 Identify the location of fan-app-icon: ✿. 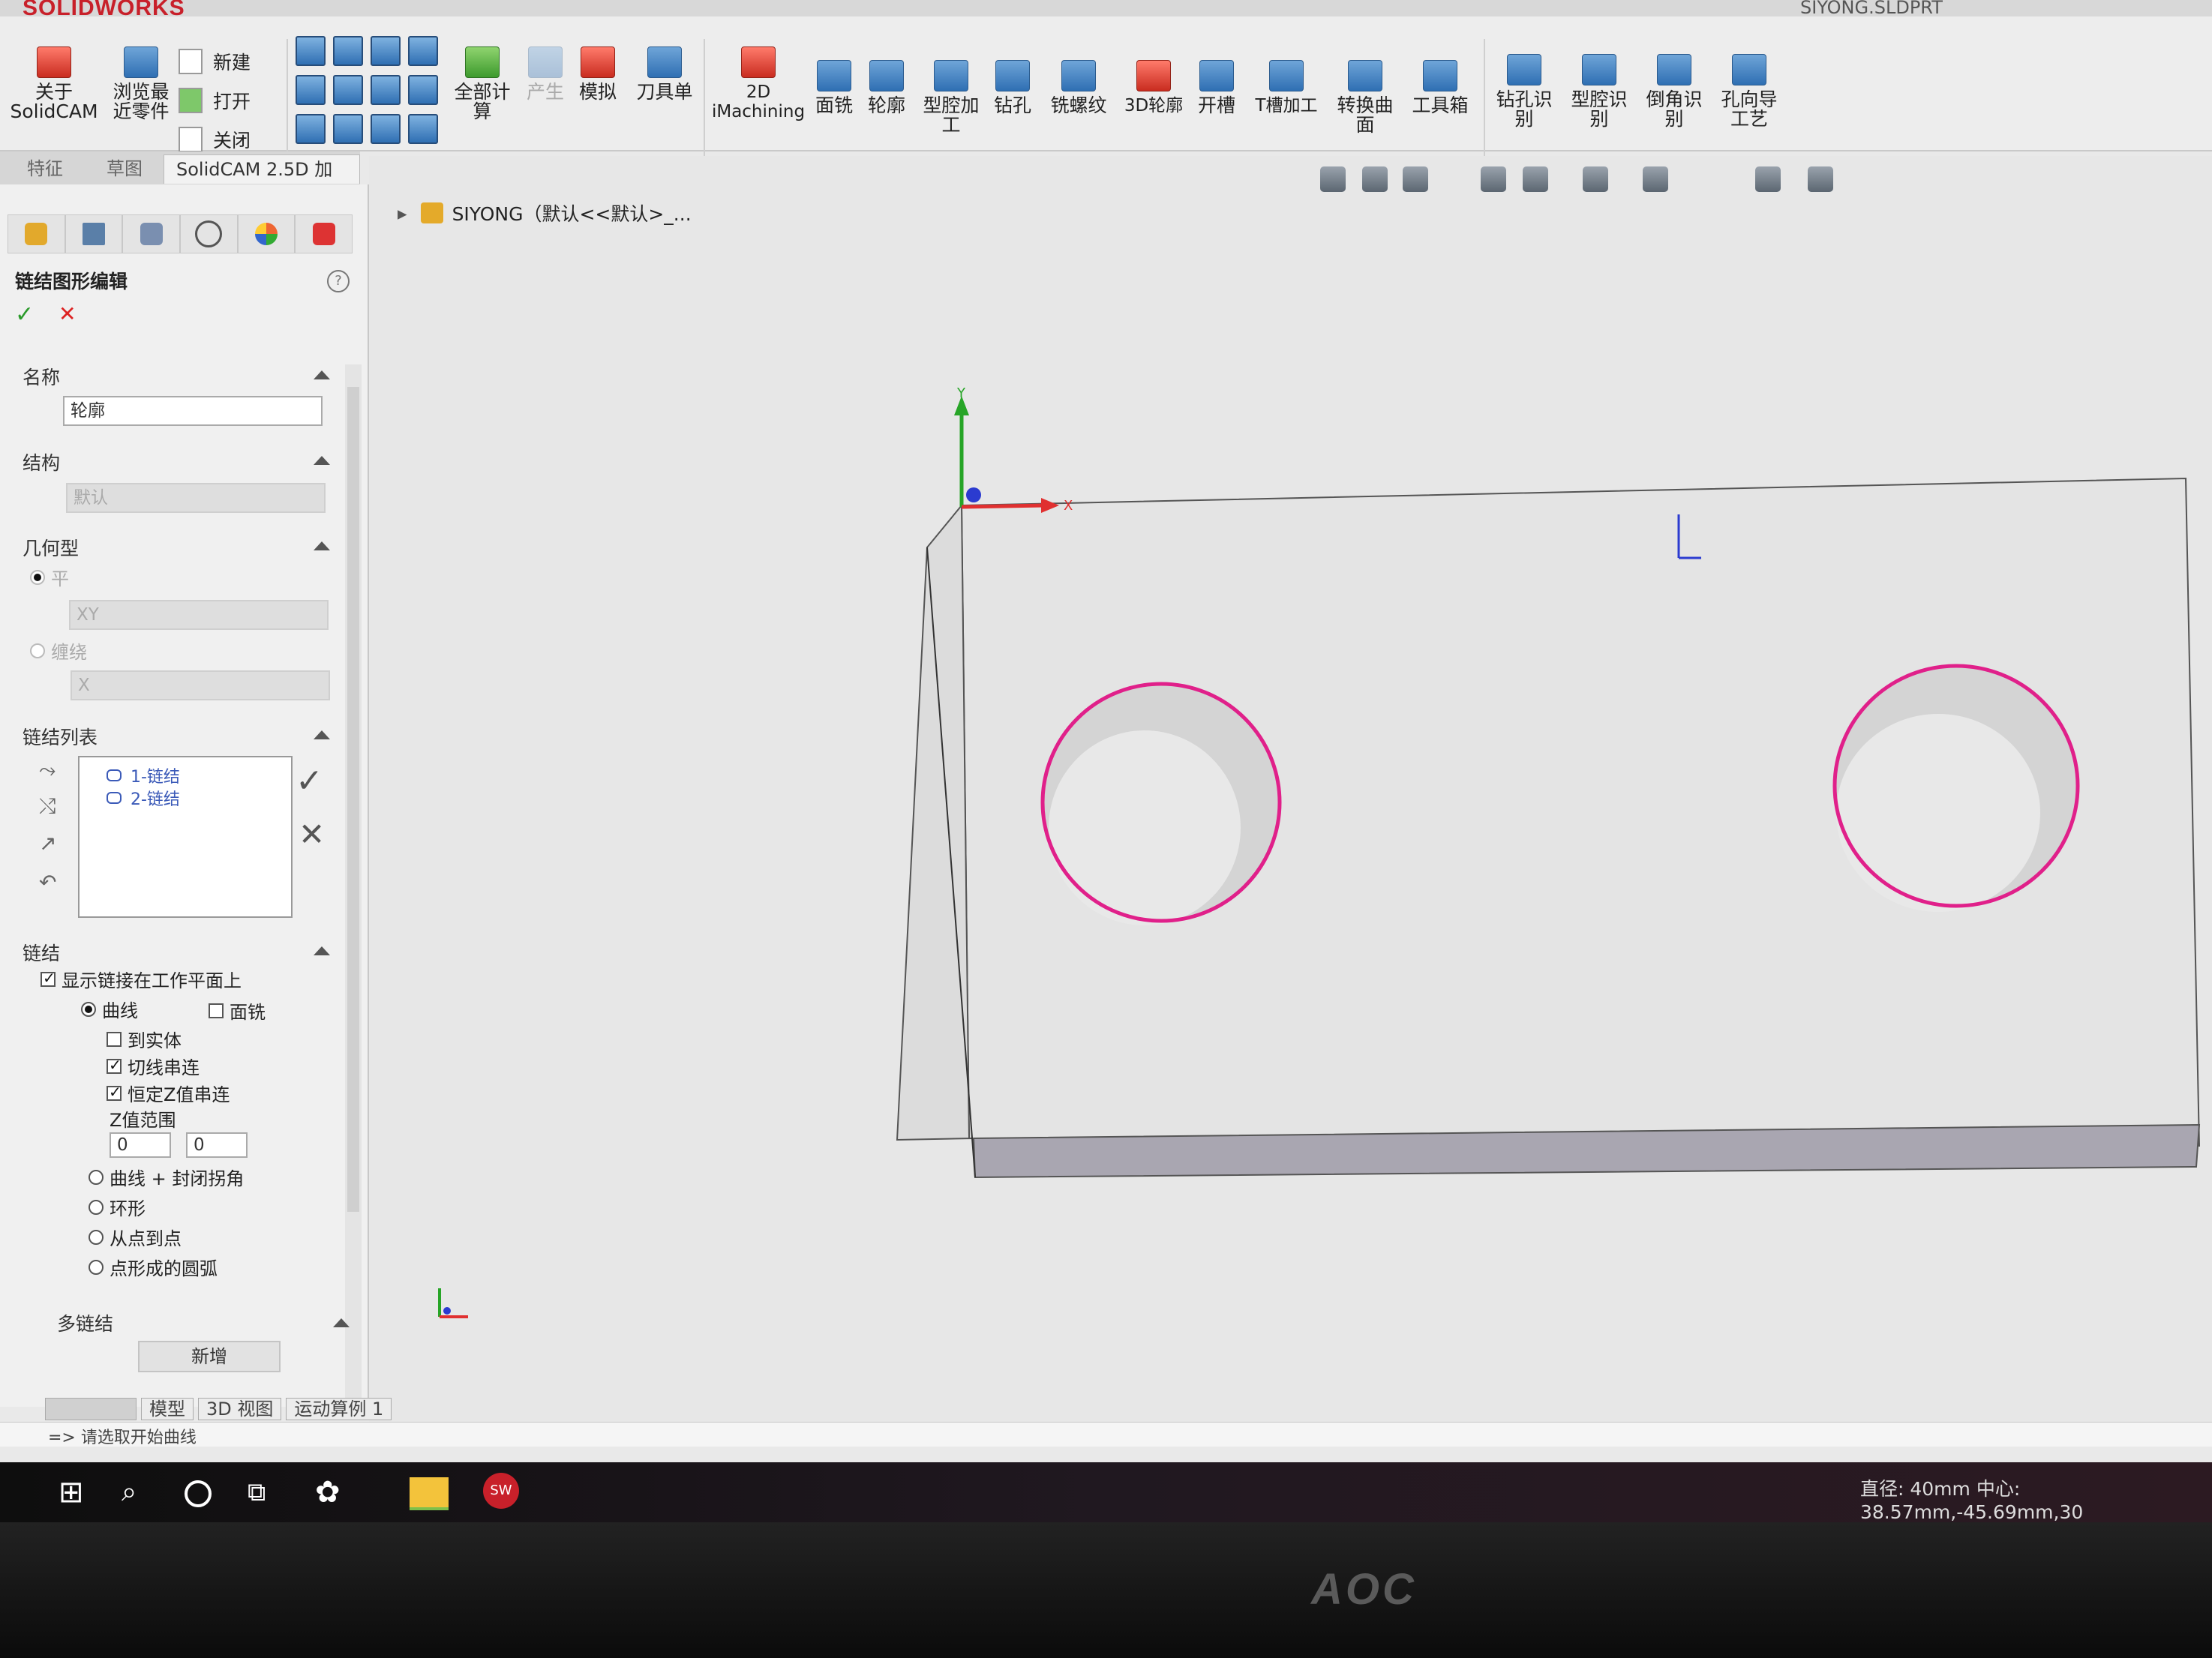
(331, 1492).